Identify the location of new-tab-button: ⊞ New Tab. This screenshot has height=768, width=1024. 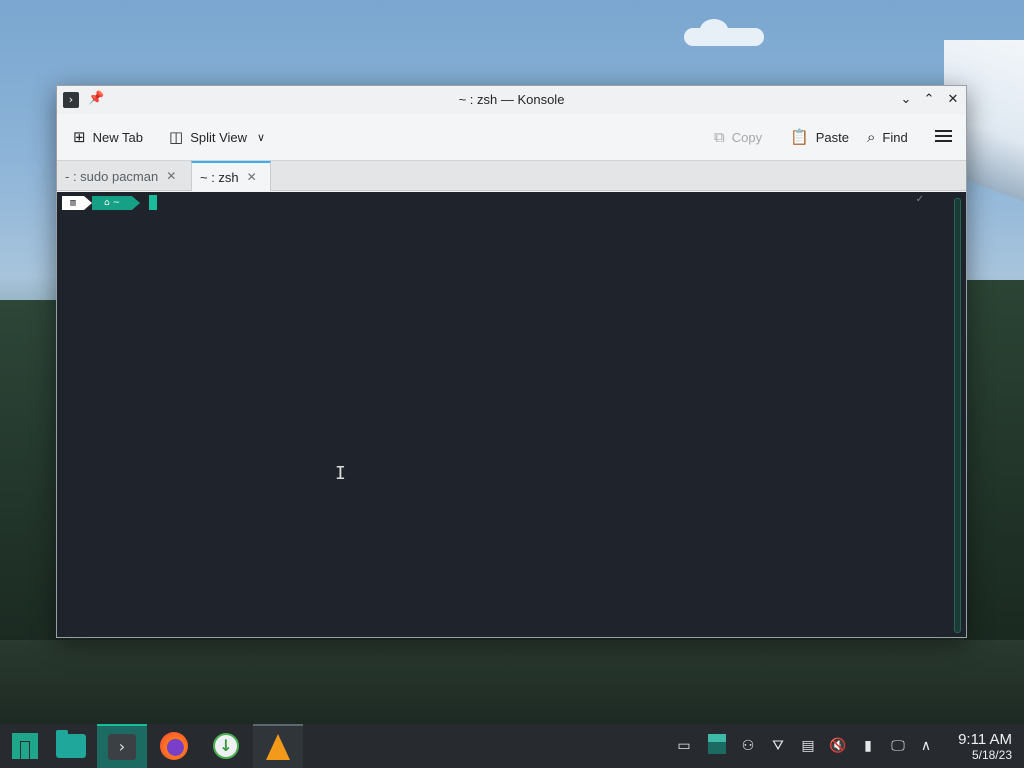
(108, 137).